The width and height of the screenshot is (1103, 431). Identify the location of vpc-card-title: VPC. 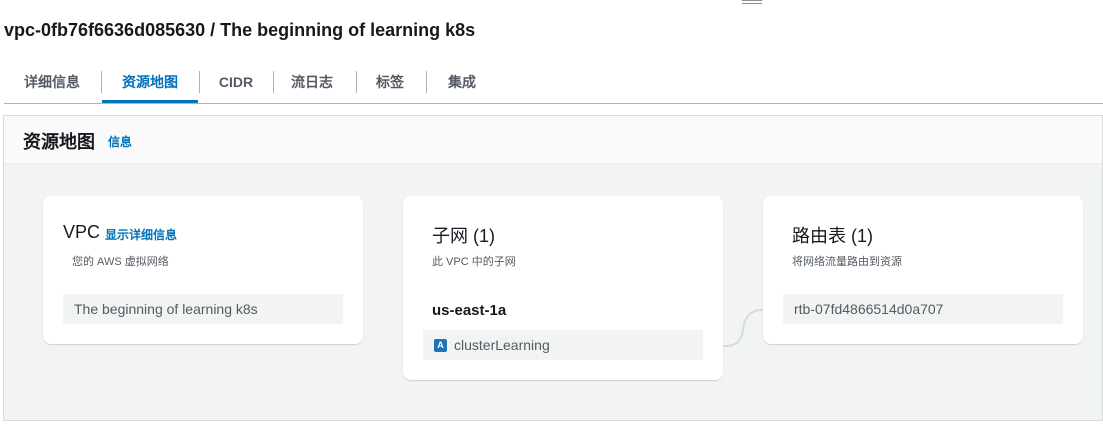
(82, 232).